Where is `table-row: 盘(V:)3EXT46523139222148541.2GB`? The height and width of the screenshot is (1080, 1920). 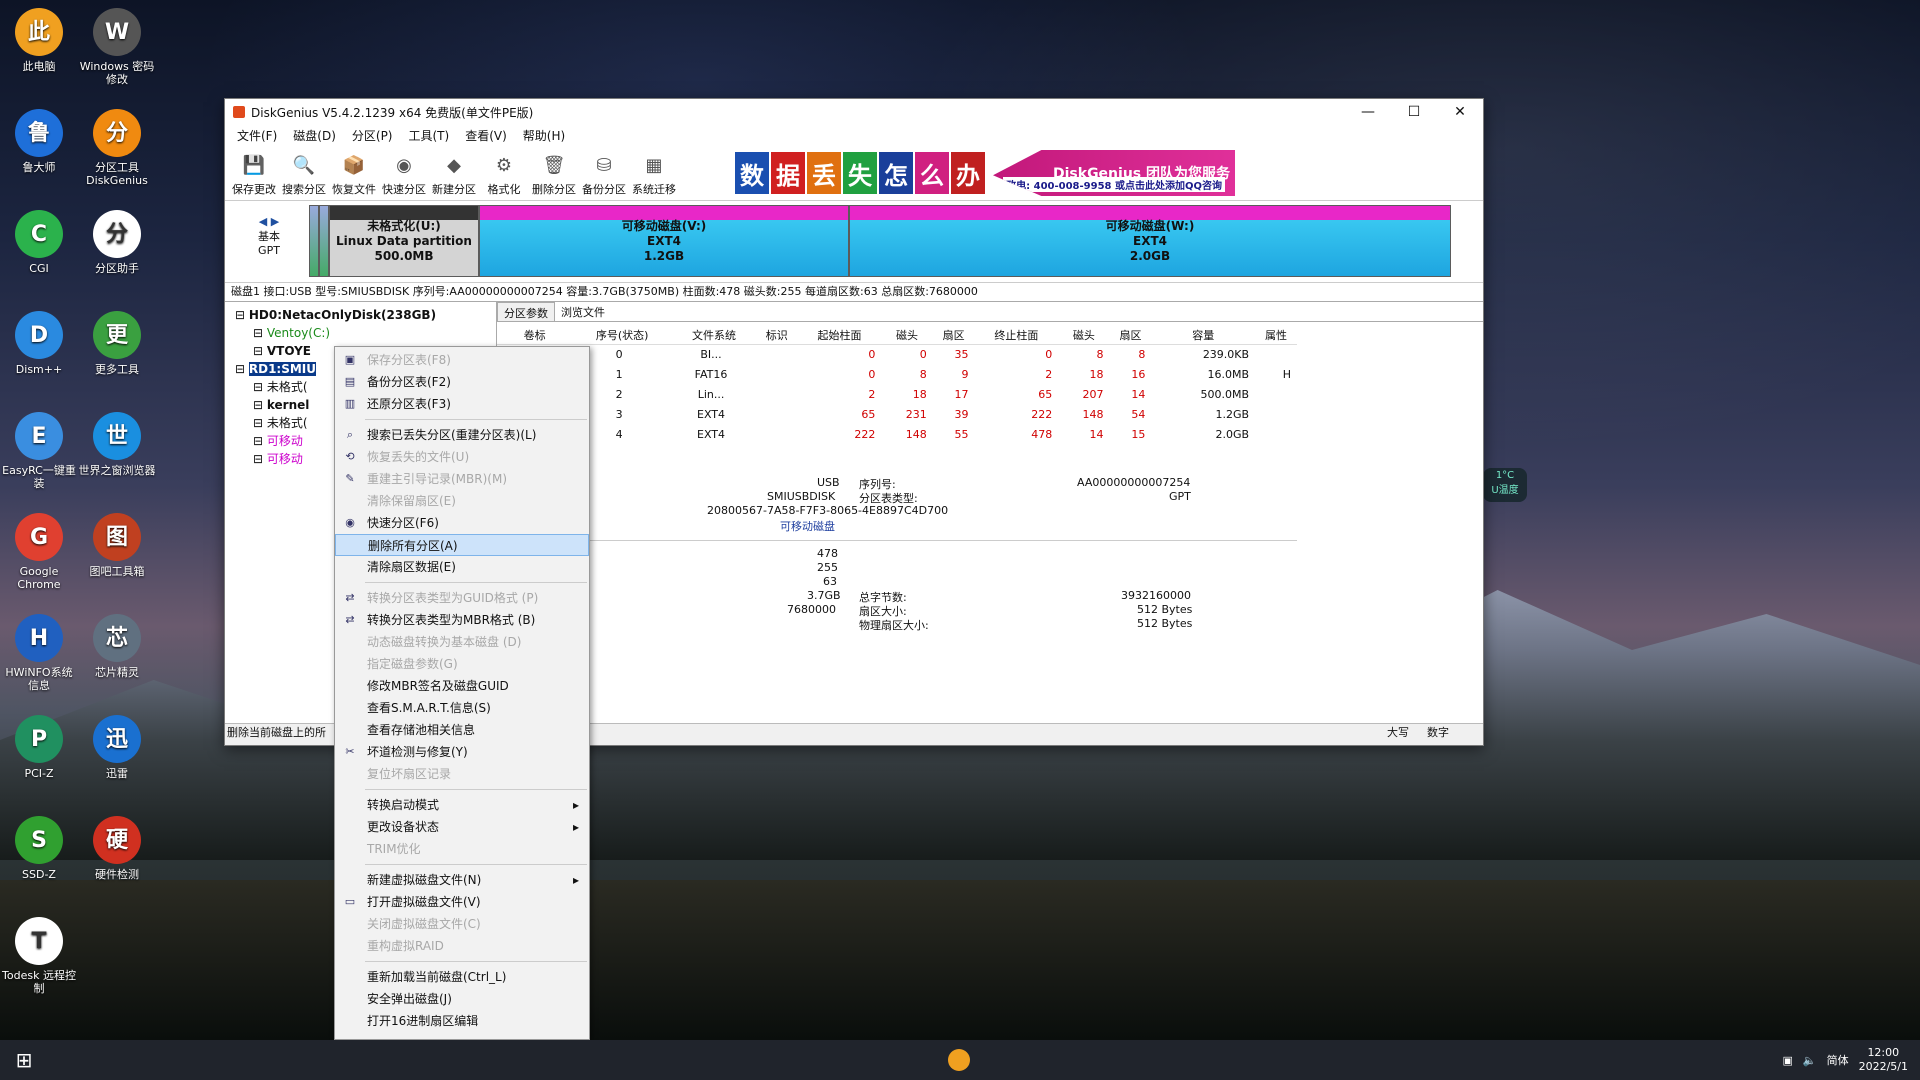
table-row: 盘(V:)3EXT46523139222148541.2GB is located at coordinates (897, 414).